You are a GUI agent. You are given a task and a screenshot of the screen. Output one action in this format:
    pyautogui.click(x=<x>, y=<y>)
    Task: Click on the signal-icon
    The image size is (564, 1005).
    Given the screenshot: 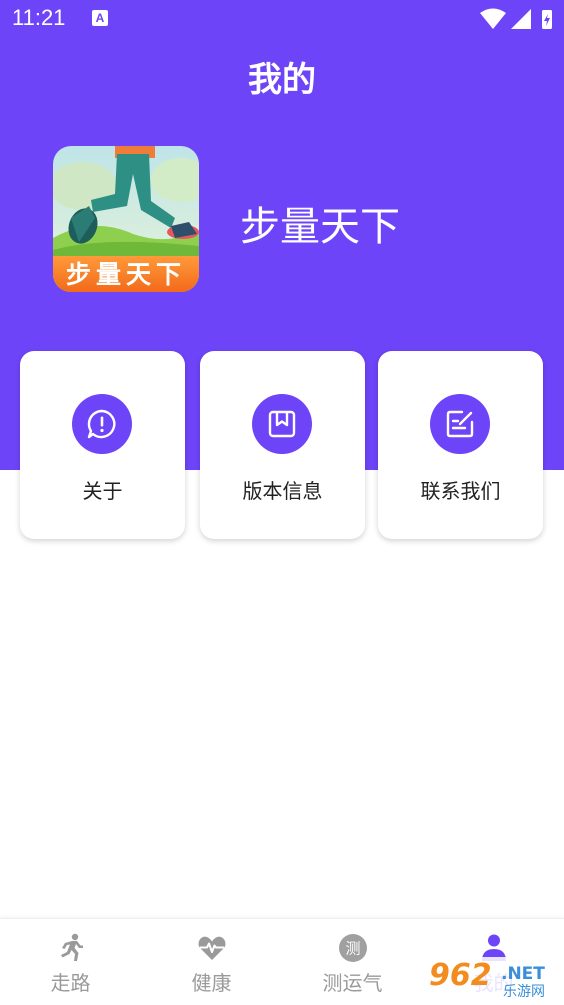 What is the action you would take?
    pyautogui.click(x=521, y=19)
    